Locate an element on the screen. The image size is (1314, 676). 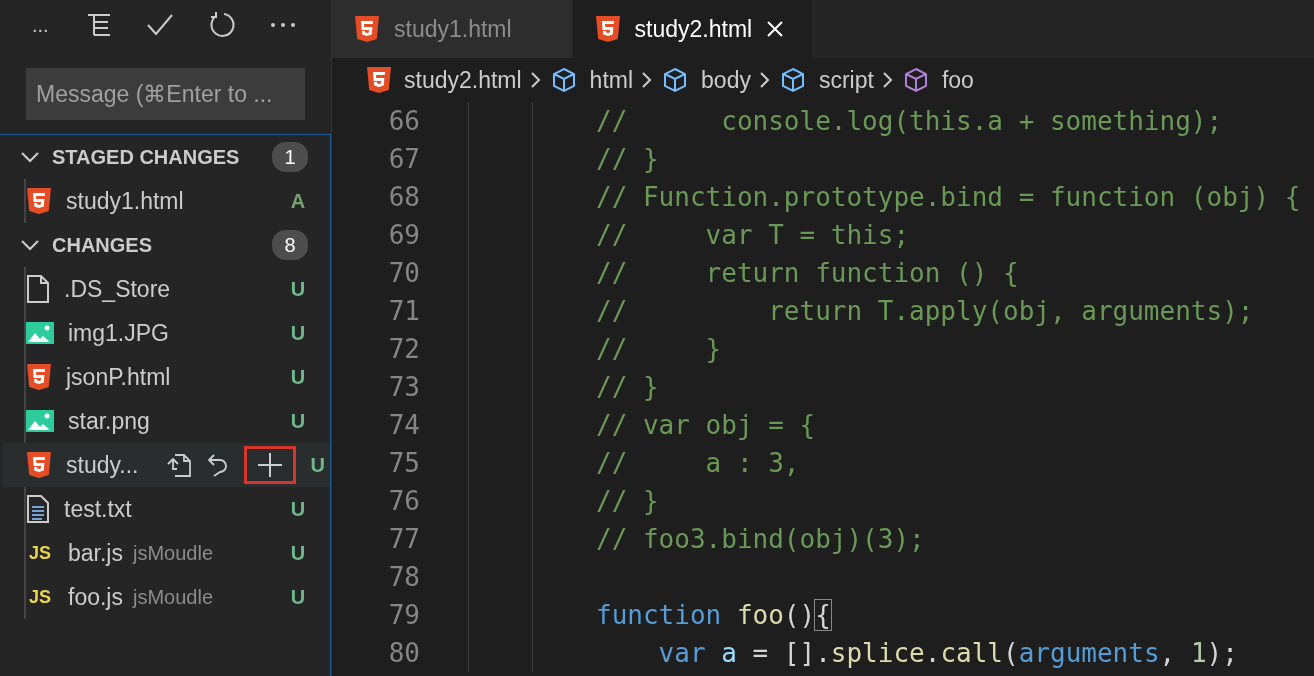
file-icon is located at coordinates (38, 289).